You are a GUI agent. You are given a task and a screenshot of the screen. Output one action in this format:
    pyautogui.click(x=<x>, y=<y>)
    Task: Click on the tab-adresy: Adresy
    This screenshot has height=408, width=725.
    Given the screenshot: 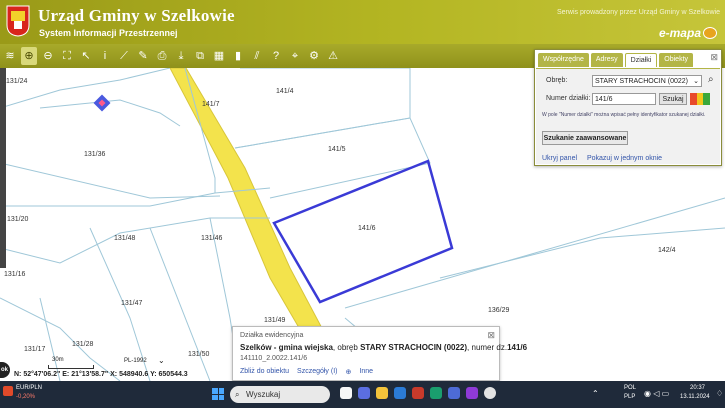 What is the action you would take?
    pyautogui.click(x=606, y=60)
    